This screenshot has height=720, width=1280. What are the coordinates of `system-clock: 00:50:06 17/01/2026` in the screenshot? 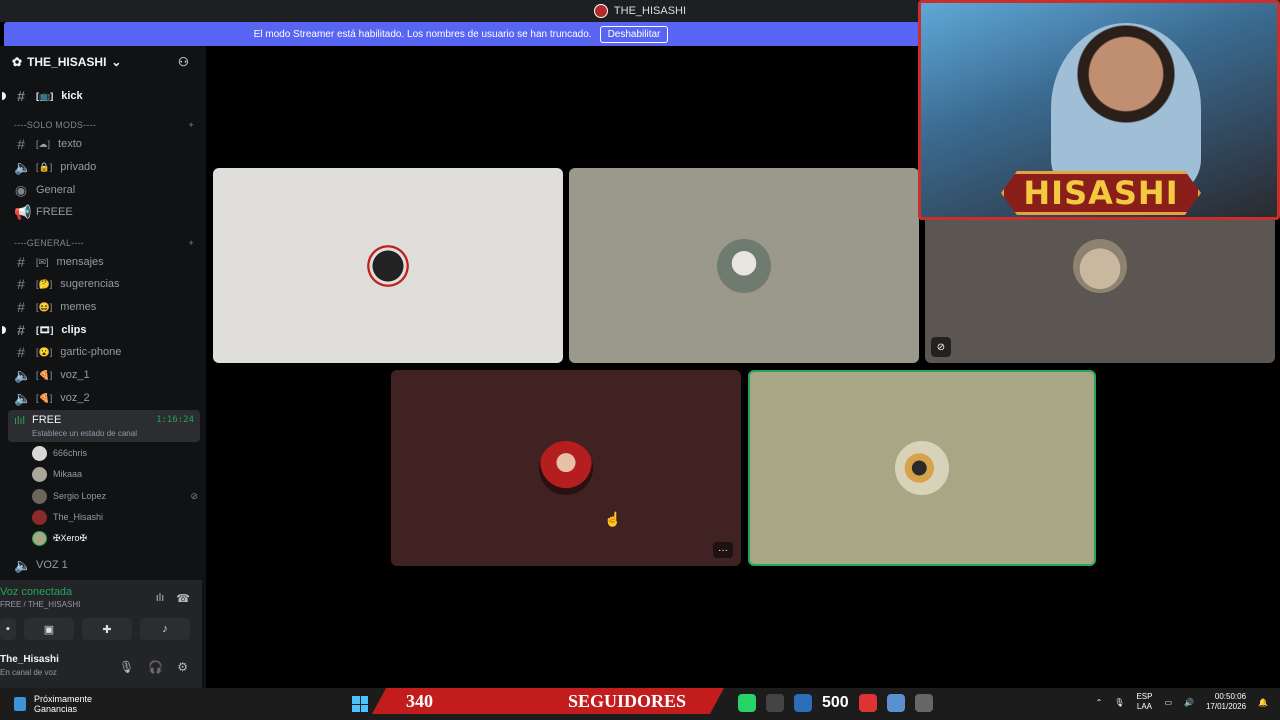 It's located at (1226, 702).